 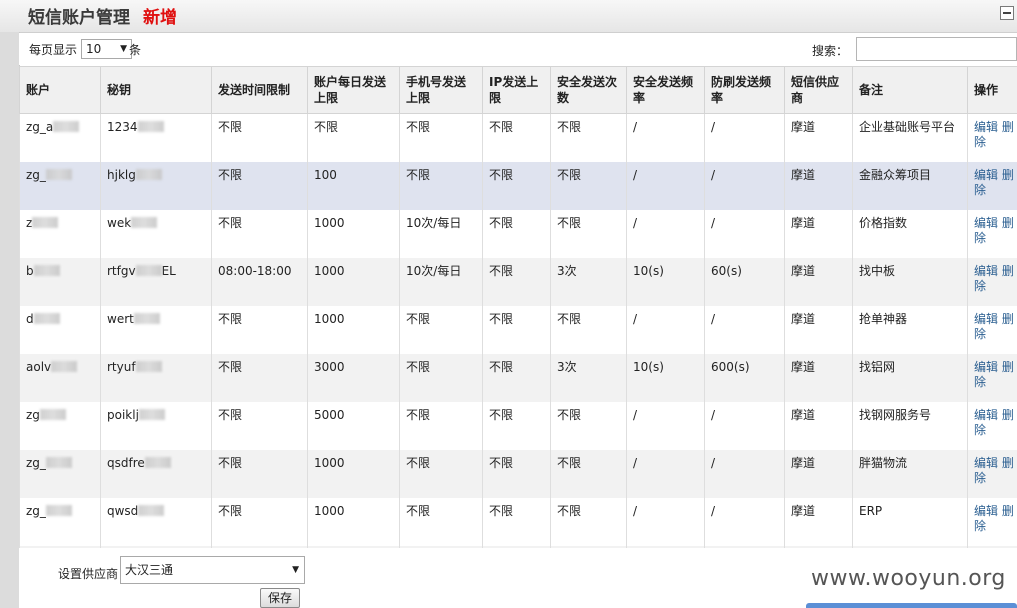 I want to click on cell-note: 抢单神器, so click(x=910, y=330).